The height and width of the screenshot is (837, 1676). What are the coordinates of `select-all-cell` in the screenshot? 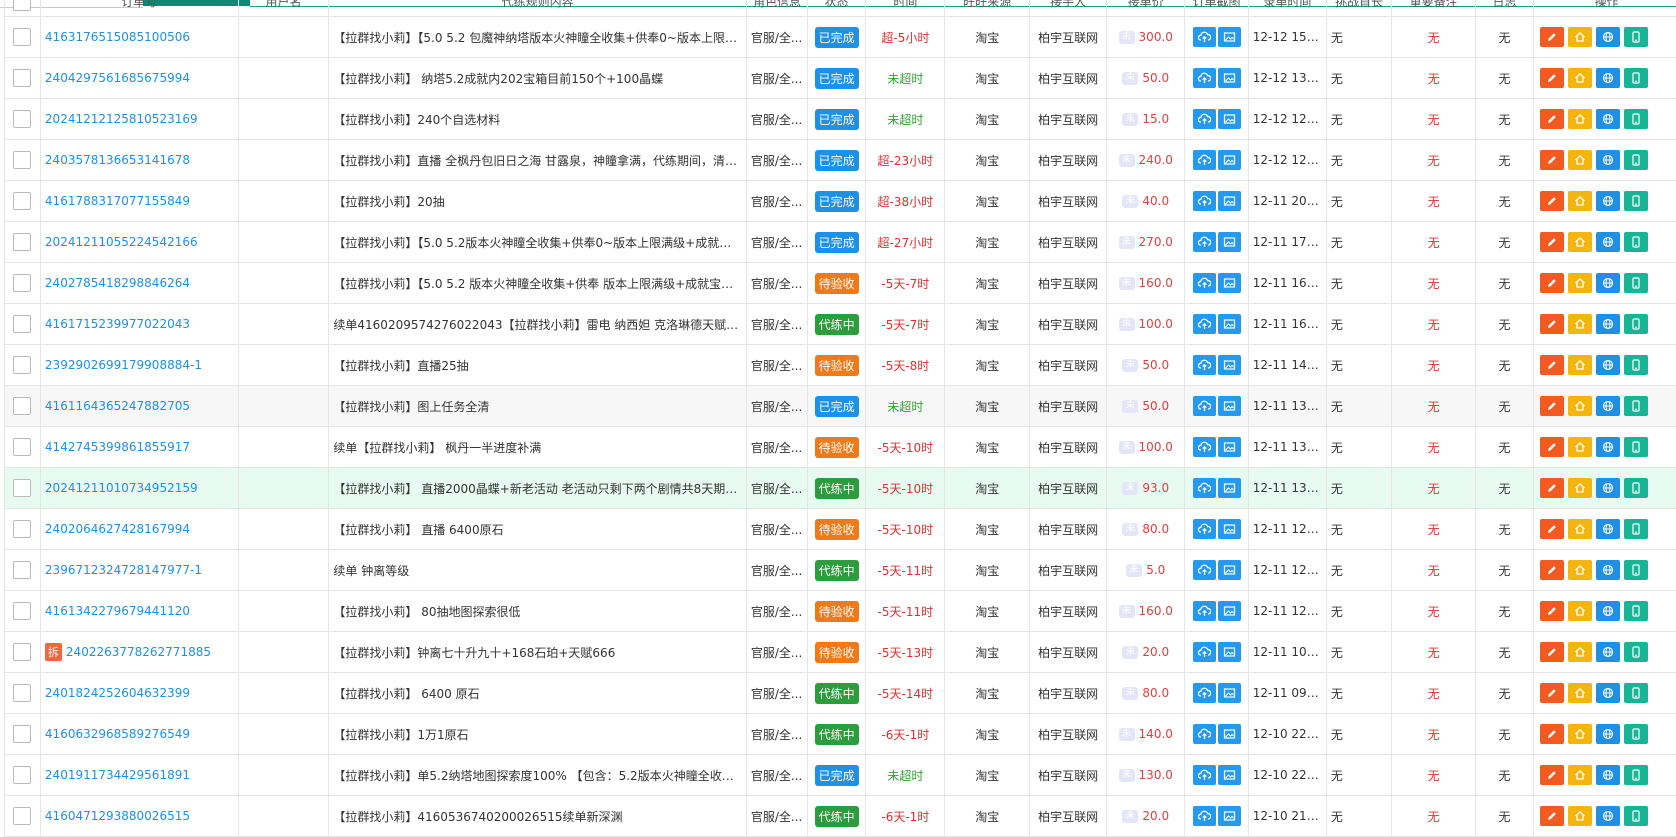 It's located at (23, 8).